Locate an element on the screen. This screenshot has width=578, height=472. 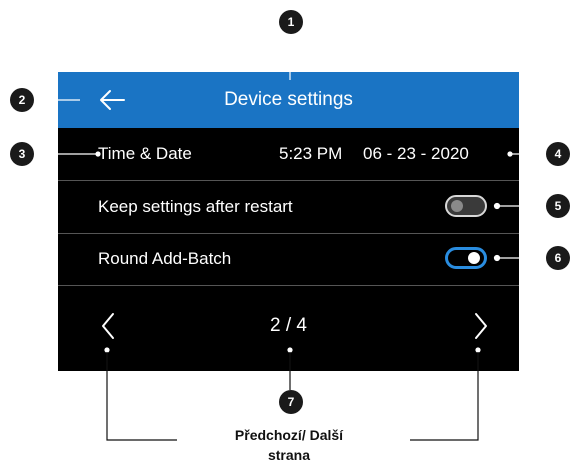
callout-7: 7 is located at coordinates (291, 402).